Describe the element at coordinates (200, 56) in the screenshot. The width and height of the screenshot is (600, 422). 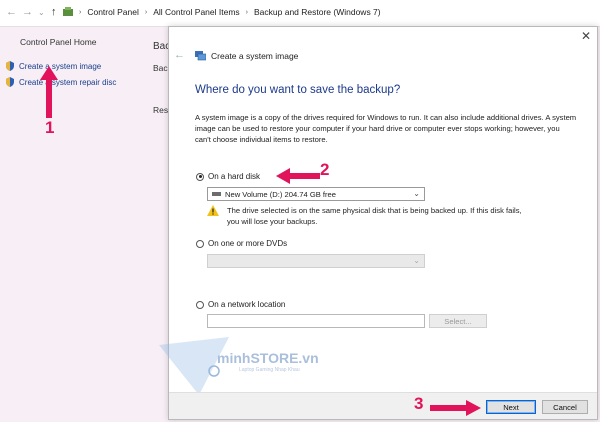
I see `system-image-icon` at that location.